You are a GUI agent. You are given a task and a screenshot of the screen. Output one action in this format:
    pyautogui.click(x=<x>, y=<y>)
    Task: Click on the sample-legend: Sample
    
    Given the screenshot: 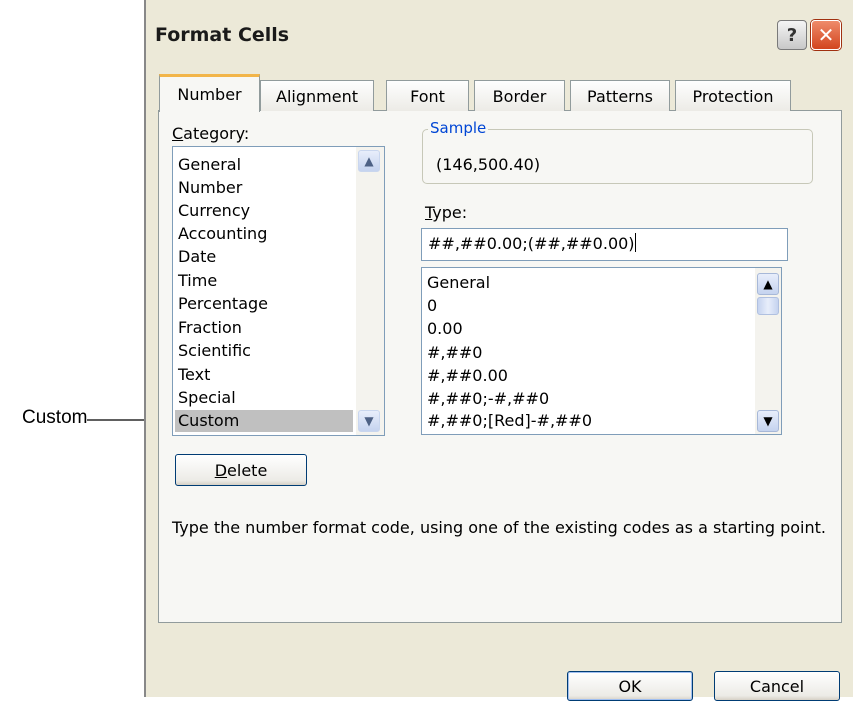 What is the action you would take?
    pyautogui.click(x=458, y=128)
    